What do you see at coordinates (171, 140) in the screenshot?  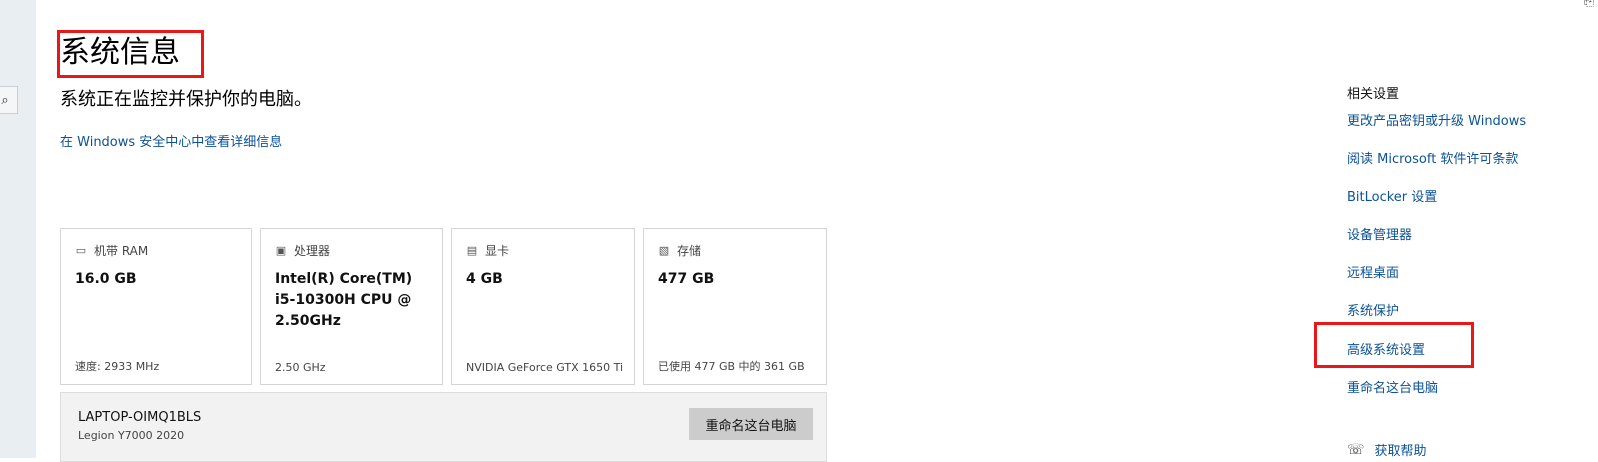 I see `security-center-link: 在 Windows 安全中心中查看详细信息` at bounding box center [171, 140].